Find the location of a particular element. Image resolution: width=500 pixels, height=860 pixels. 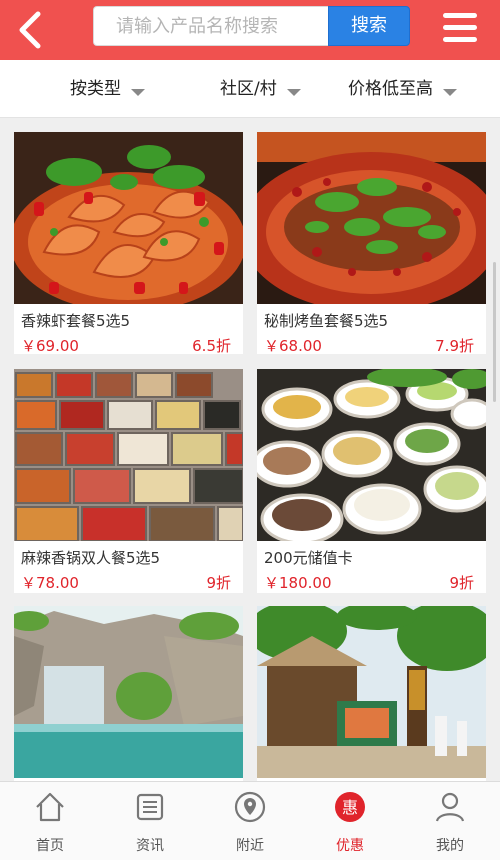

nav-discount: 惠 优惠 is located at coordinates (350, 821).